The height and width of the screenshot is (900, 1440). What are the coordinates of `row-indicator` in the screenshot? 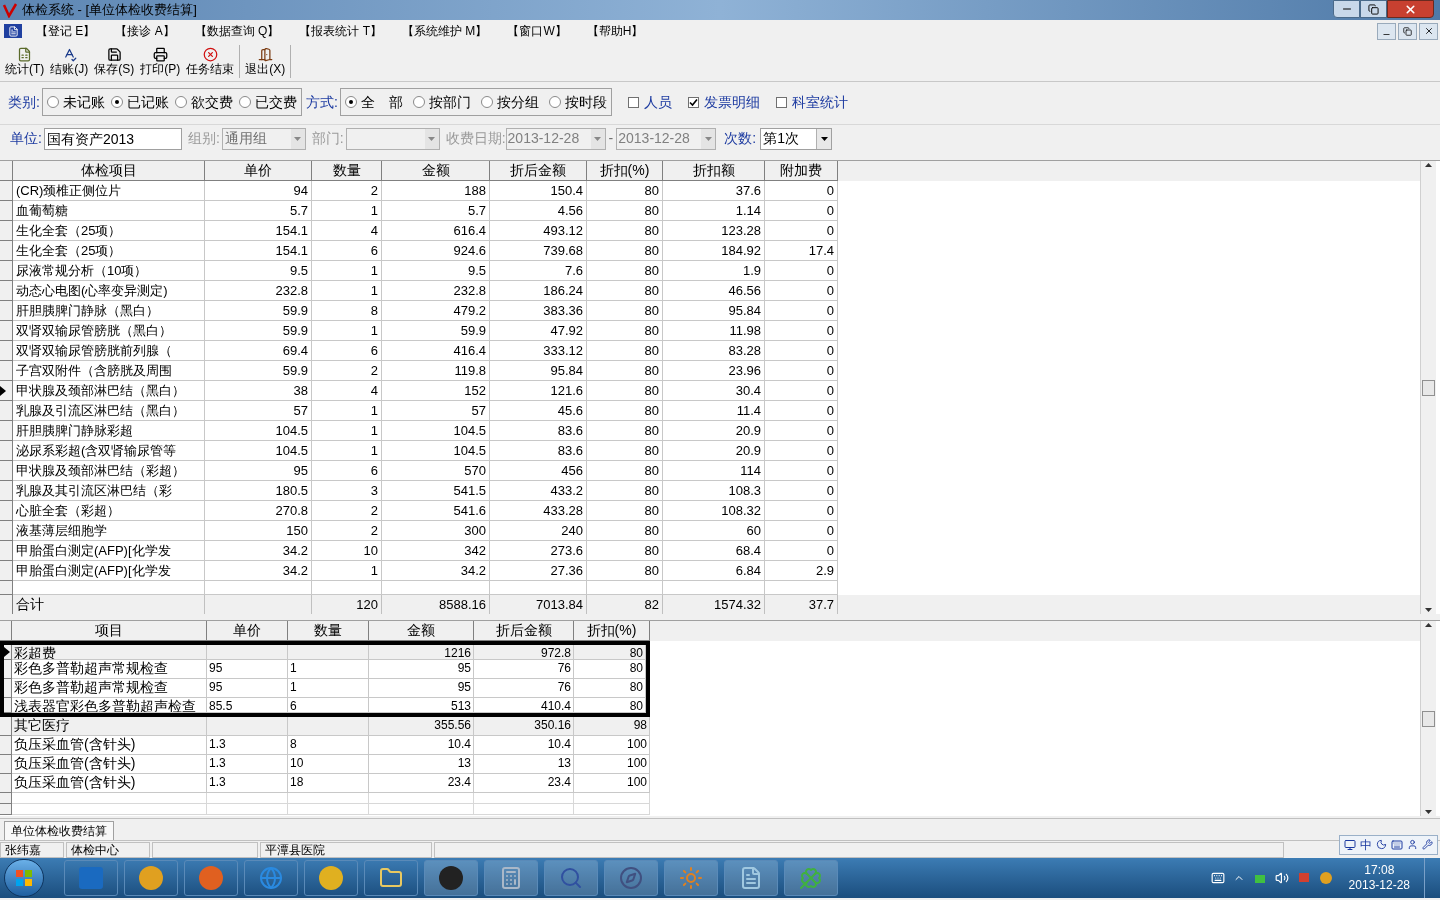 It's located at (6, 391).